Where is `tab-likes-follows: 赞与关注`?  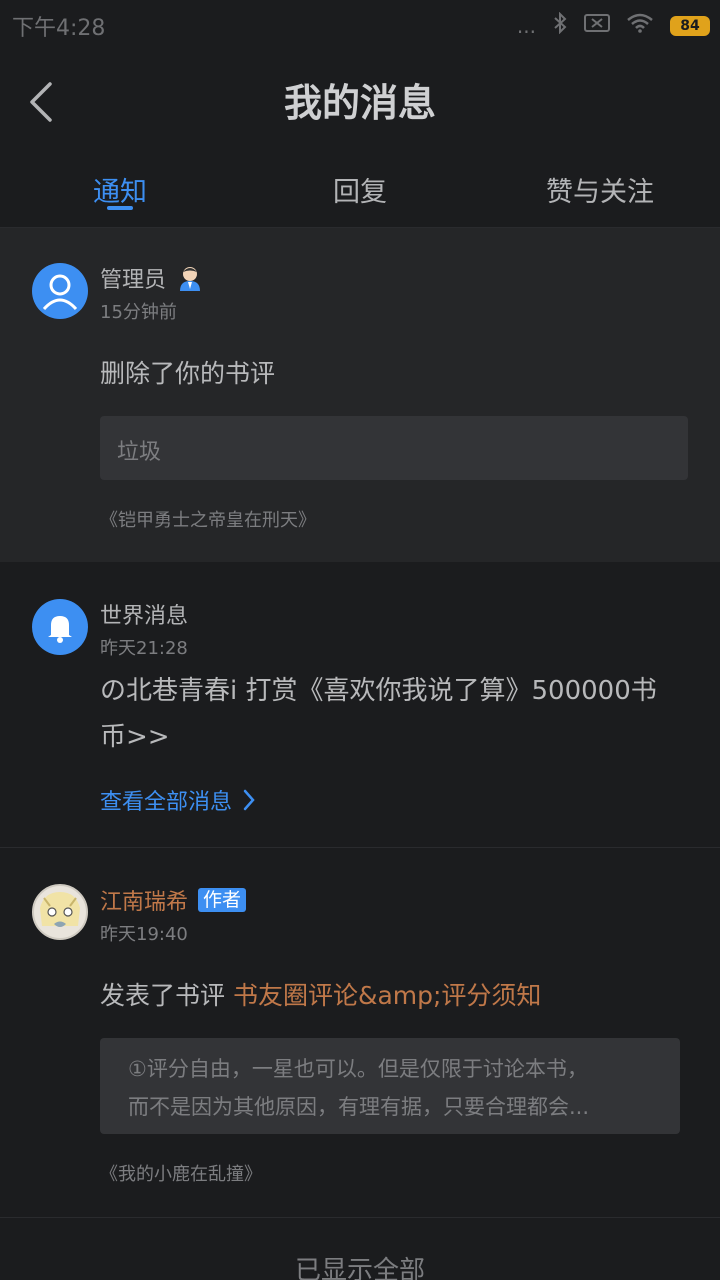
tab-likes-follows: 赞与关注 is located at coordinates (600, 189).